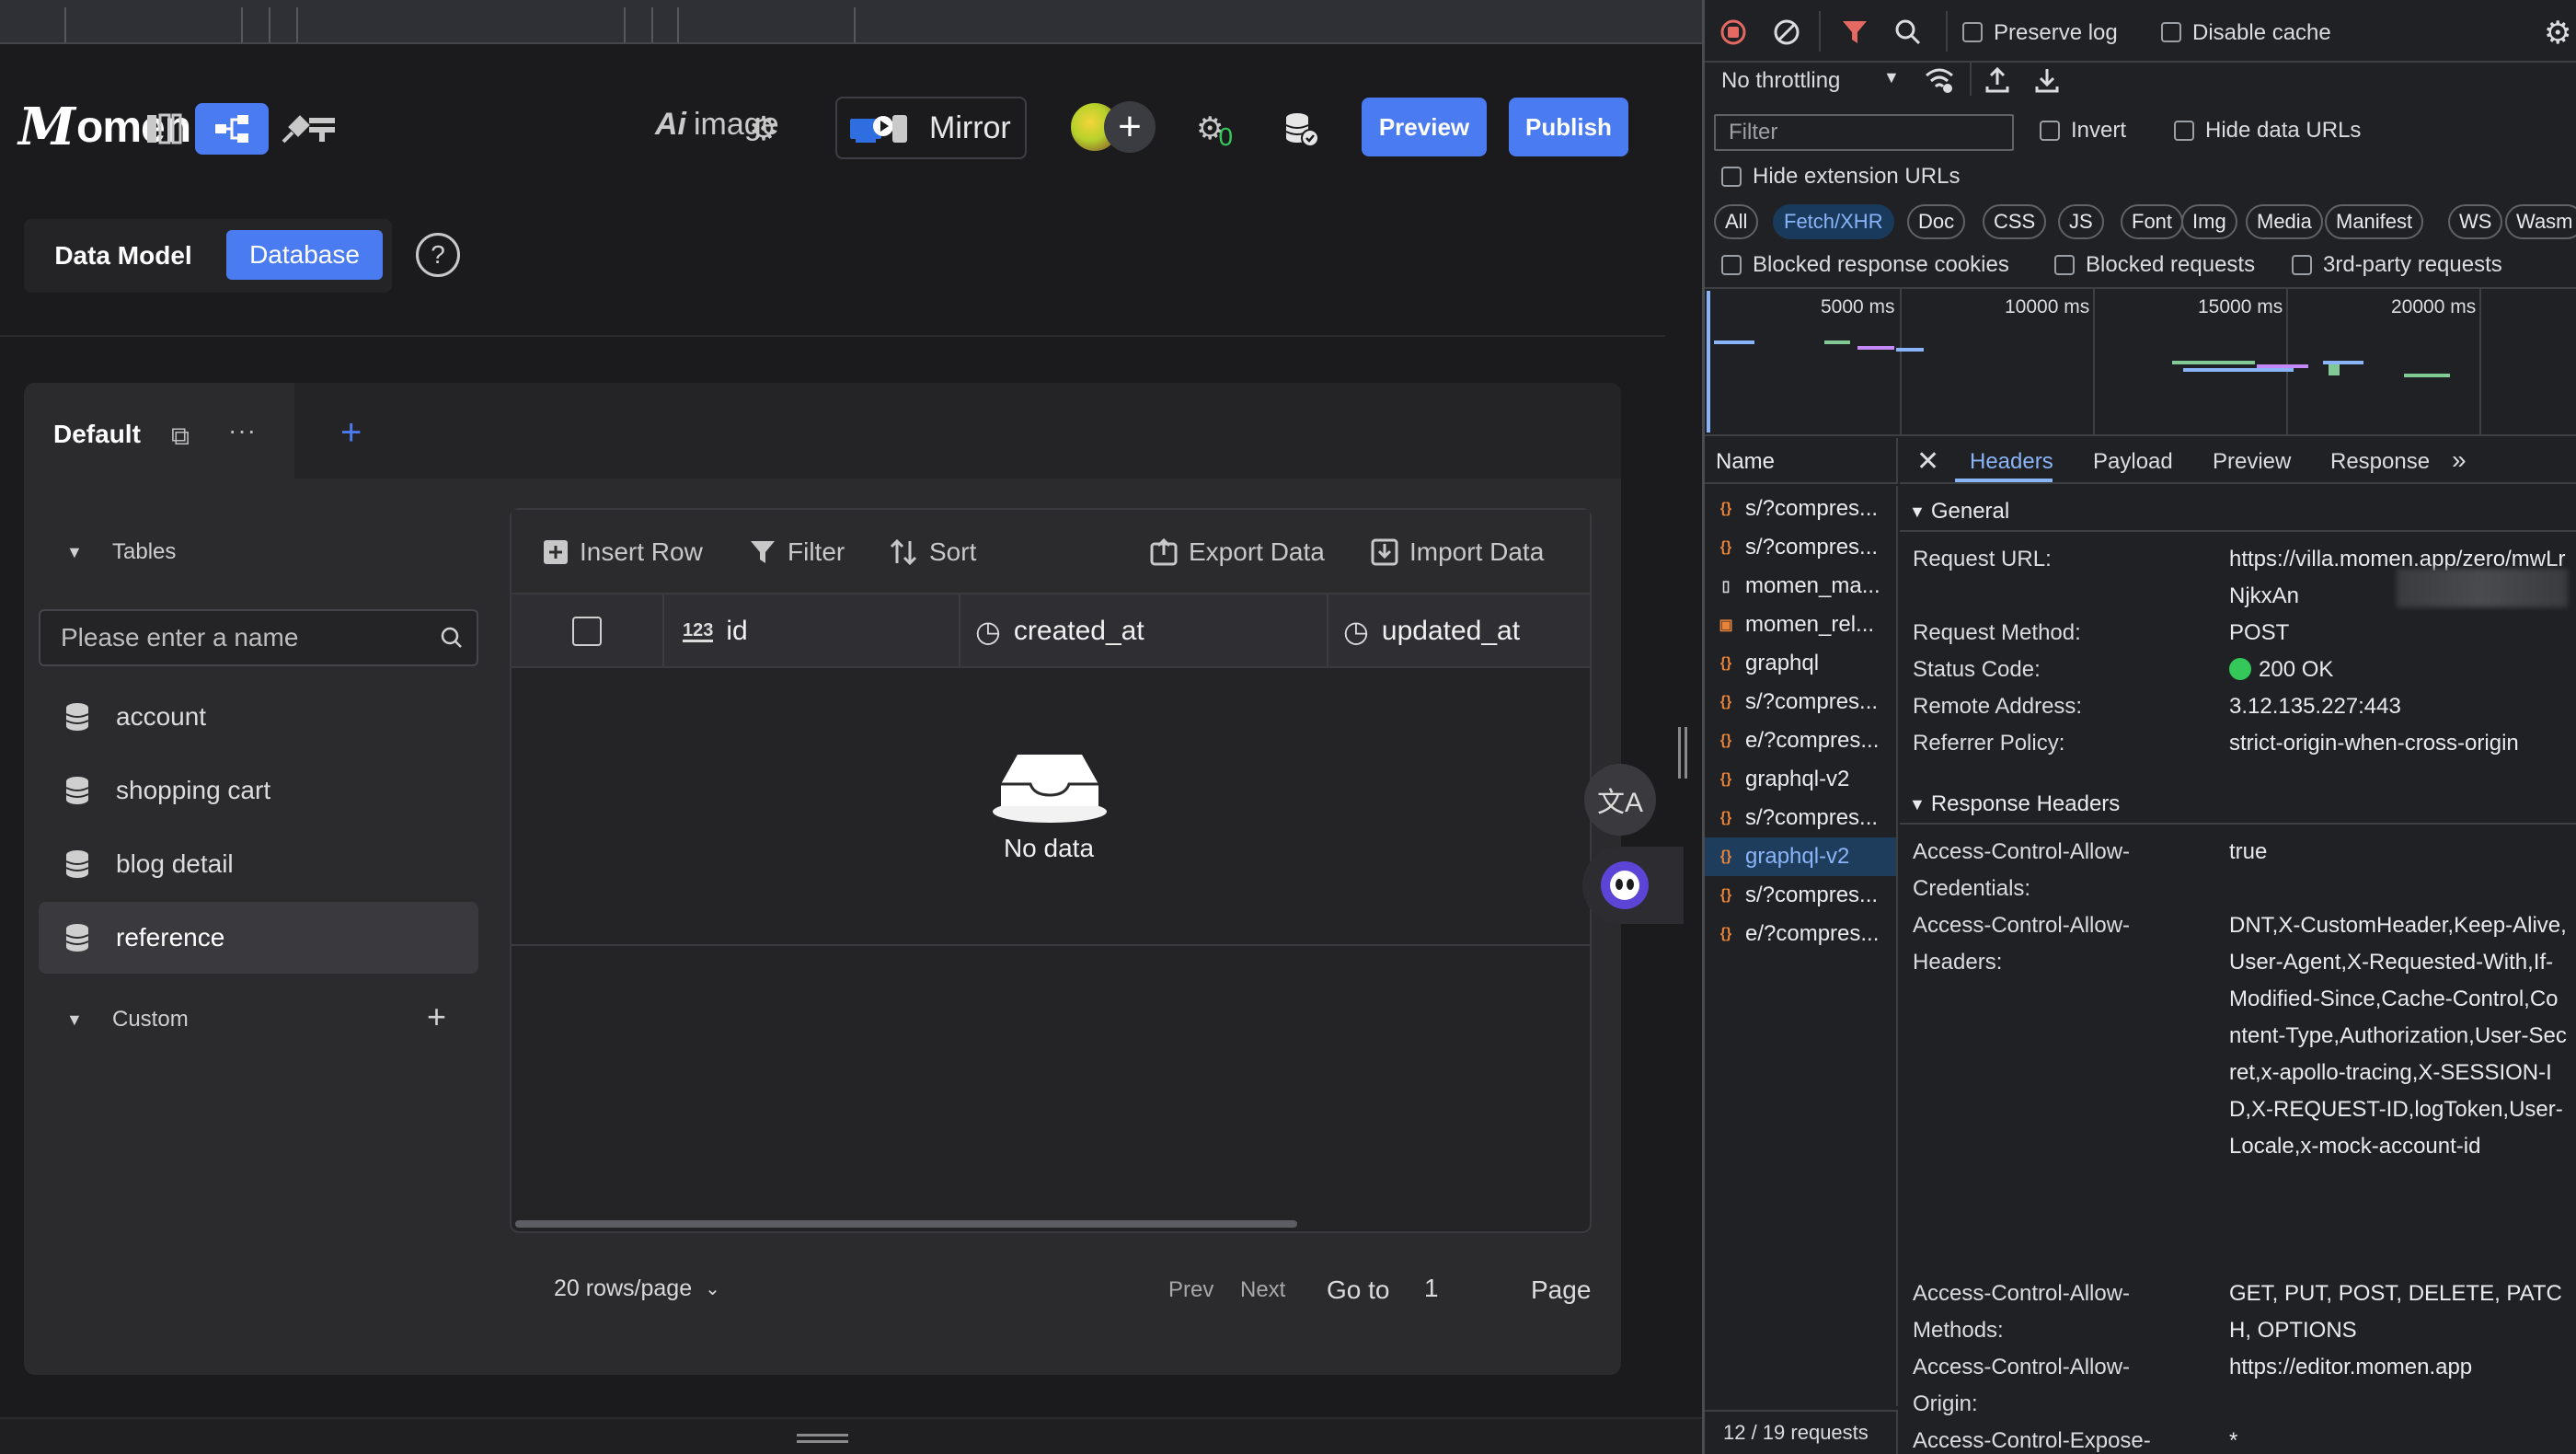 The width and height of the screenshot is (2576, 1454). Describe the element at coordinates (77, 790) in the screenshot. I see `database-table-icon` at that location.